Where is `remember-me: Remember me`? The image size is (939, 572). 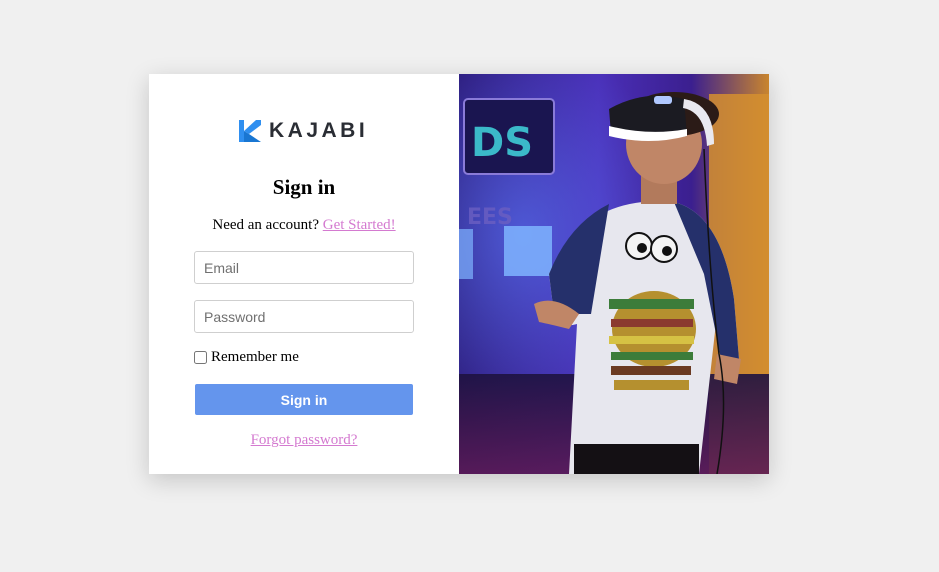
remember-me: Remember me is located at coordinates (246, 357).